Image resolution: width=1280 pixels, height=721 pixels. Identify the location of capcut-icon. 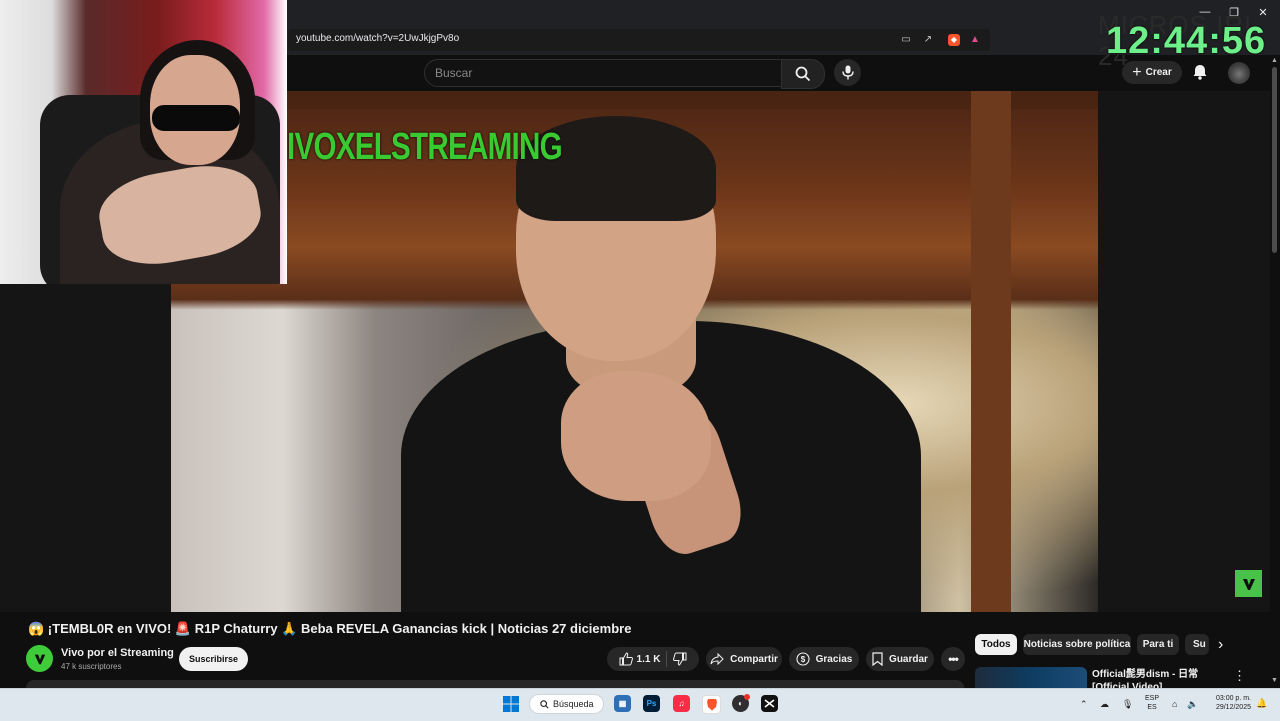
(769, 703).